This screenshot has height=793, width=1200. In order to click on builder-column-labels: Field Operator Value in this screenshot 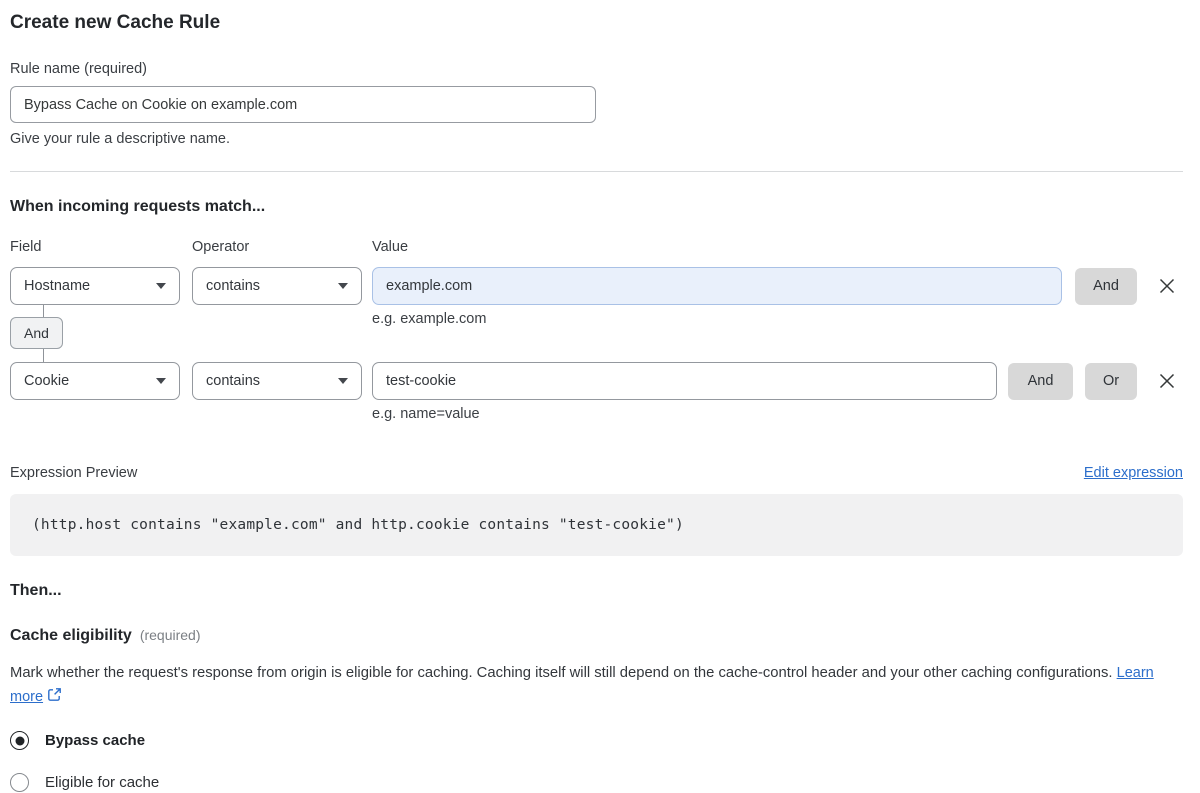, I will do `click(596, 247)`.